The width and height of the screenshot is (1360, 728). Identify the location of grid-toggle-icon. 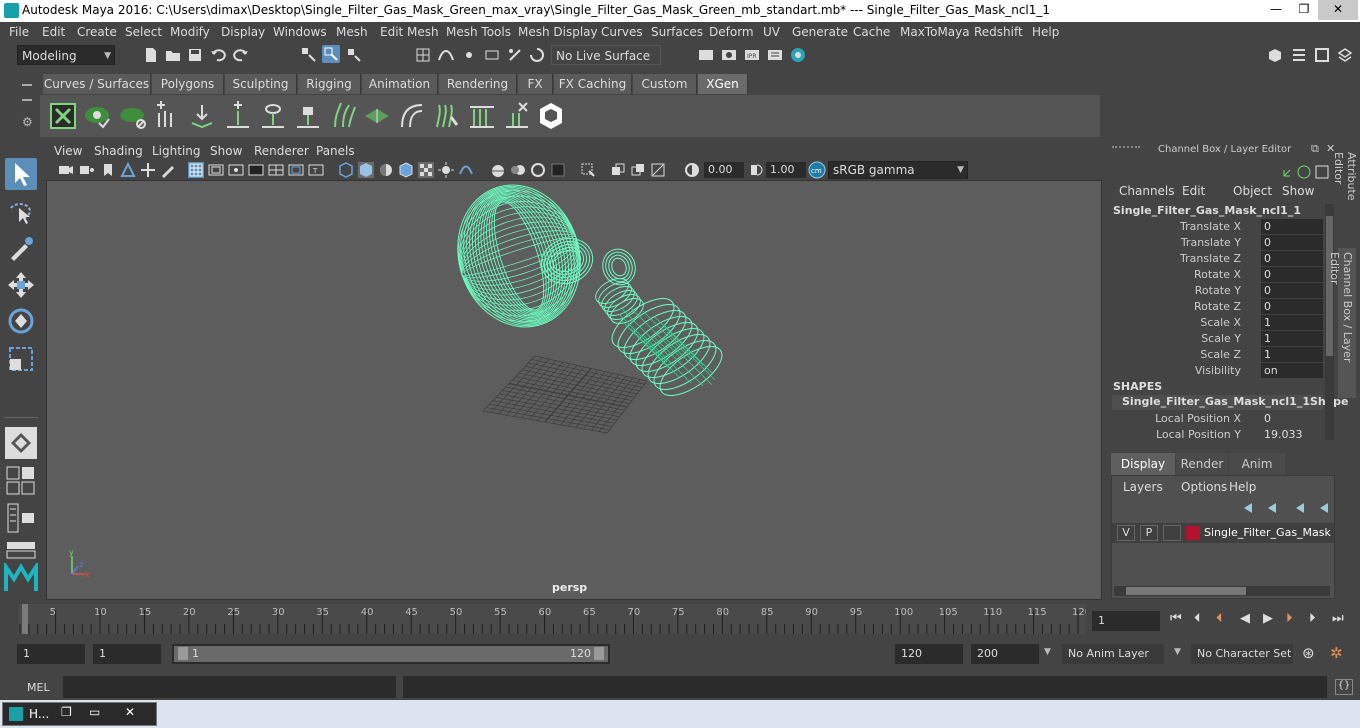
(196, 170).